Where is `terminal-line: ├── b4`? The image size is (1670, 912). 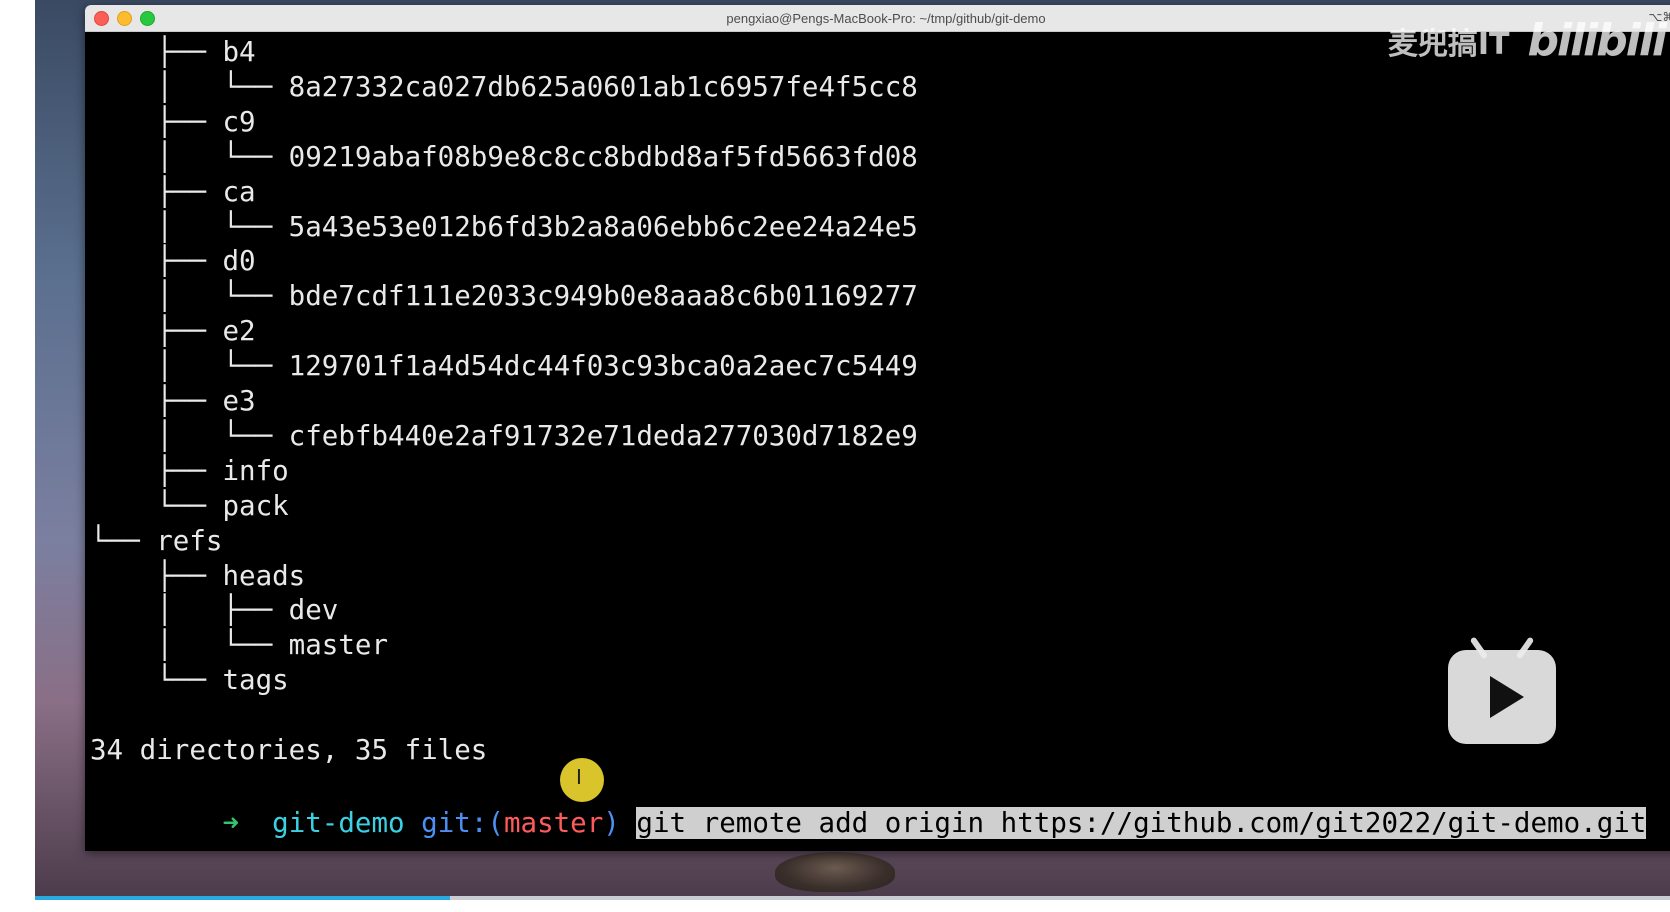
terminal-line: ├── b4 is located at coordinates (173, 52).